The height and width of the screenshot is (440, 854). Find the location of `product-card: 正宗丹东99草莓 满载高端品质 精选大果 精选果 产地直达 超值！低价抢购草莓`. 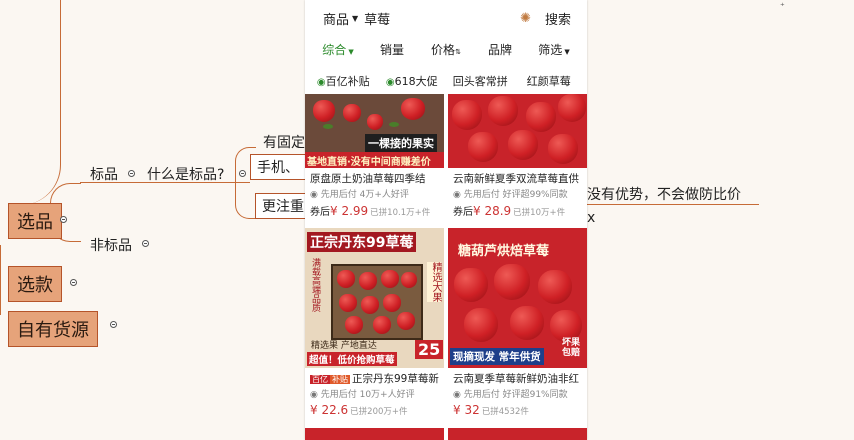

product-card: 正宗丹东99草莓 满载高端品质 精选大果 精选果 产地直达 超值！低价抢购草莓 is located at coordinates (374, 334).